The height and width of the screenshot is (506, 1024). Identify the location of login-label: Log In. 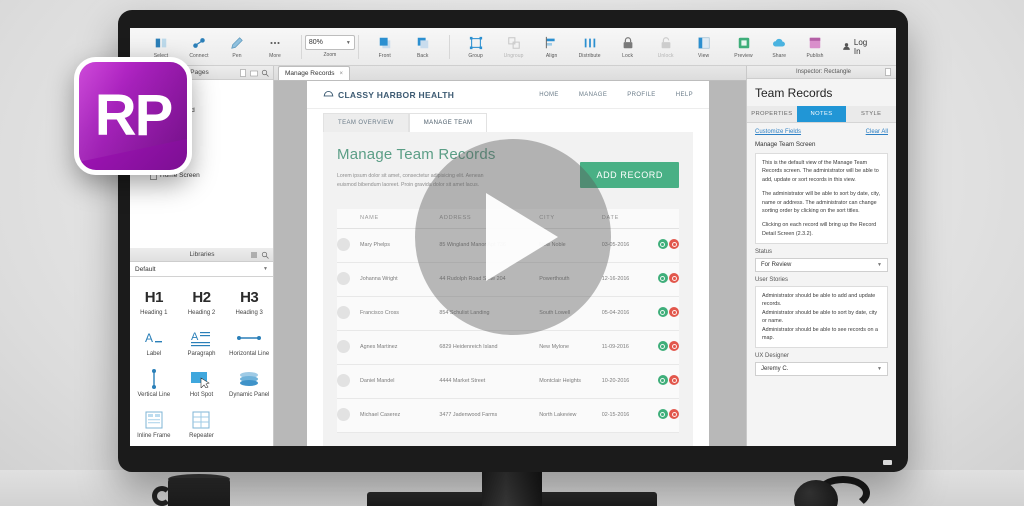
(860, 46).